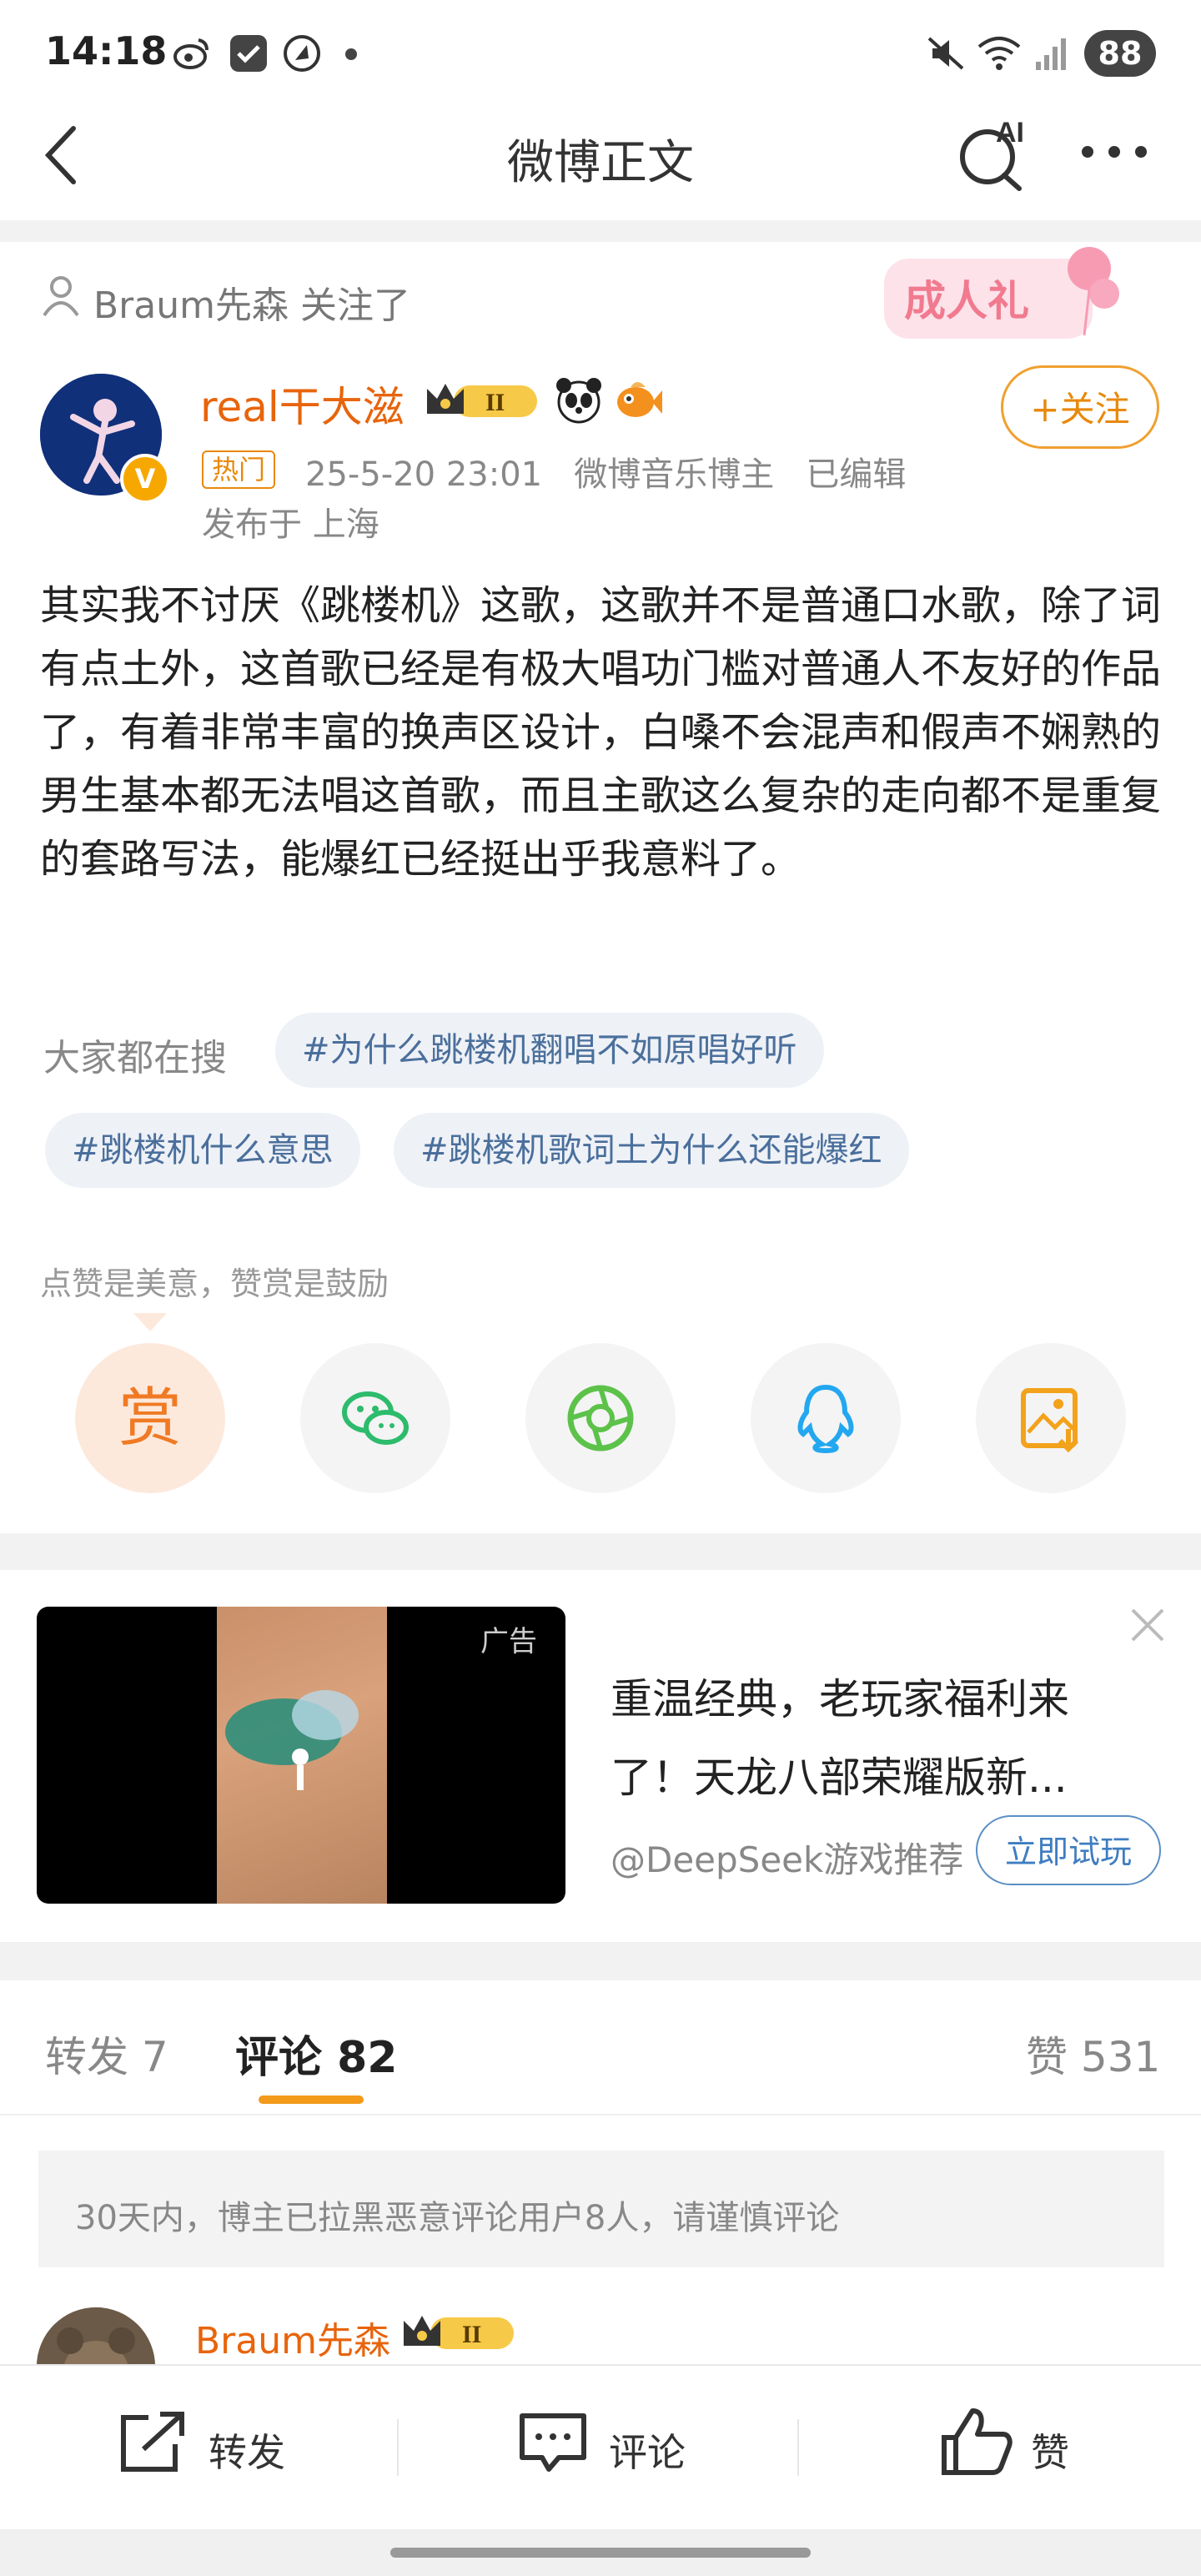 The height and width of the screenshot is (2576, 1201). I want to click on coming-of-age-banner: 成人礼, so click(1018, 294).